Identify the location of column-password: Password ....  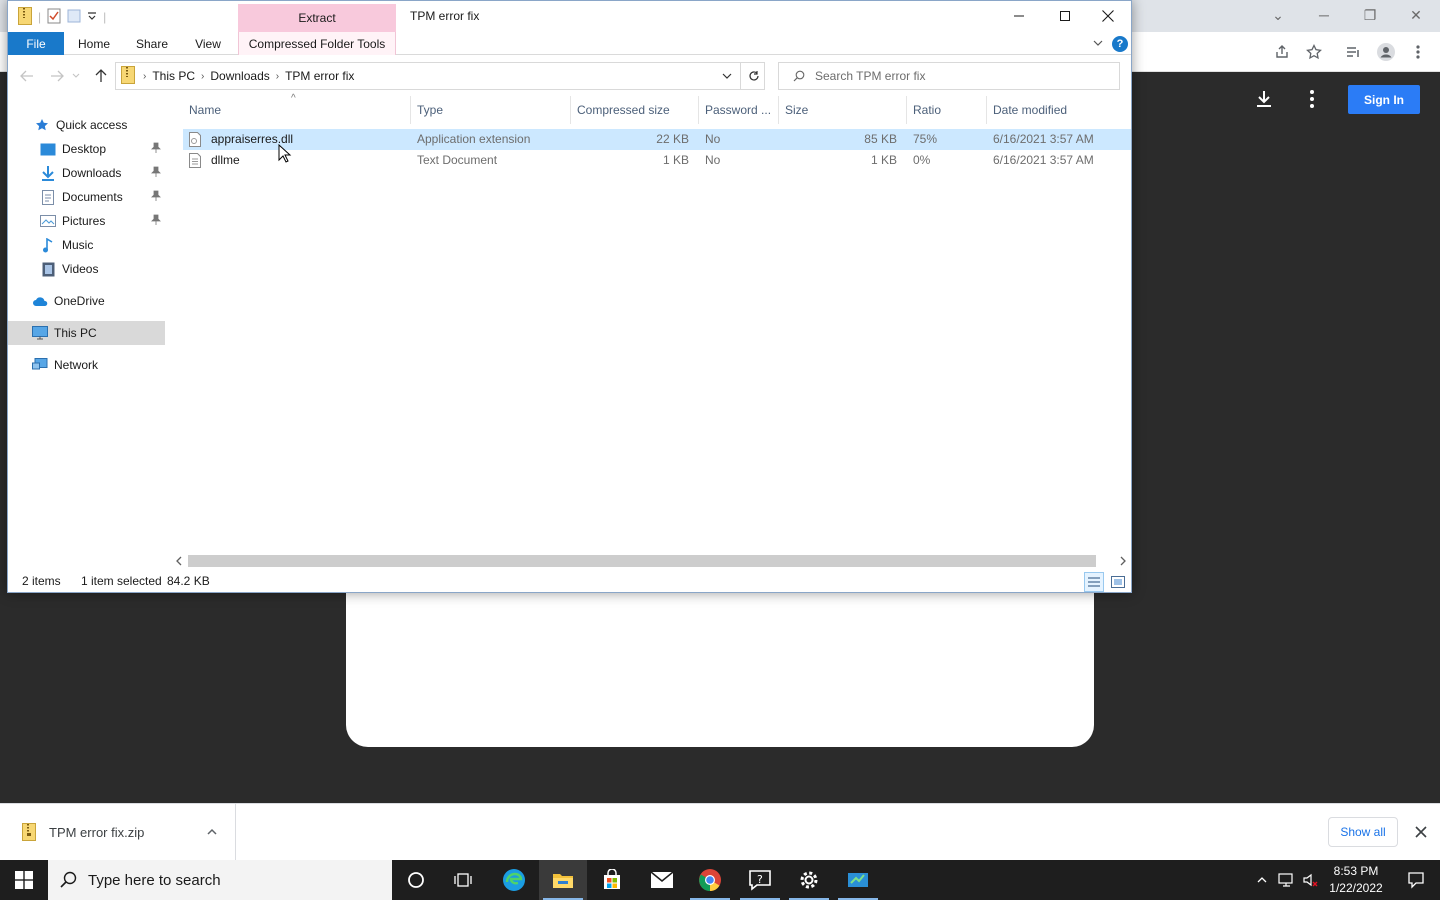
(739, 110).